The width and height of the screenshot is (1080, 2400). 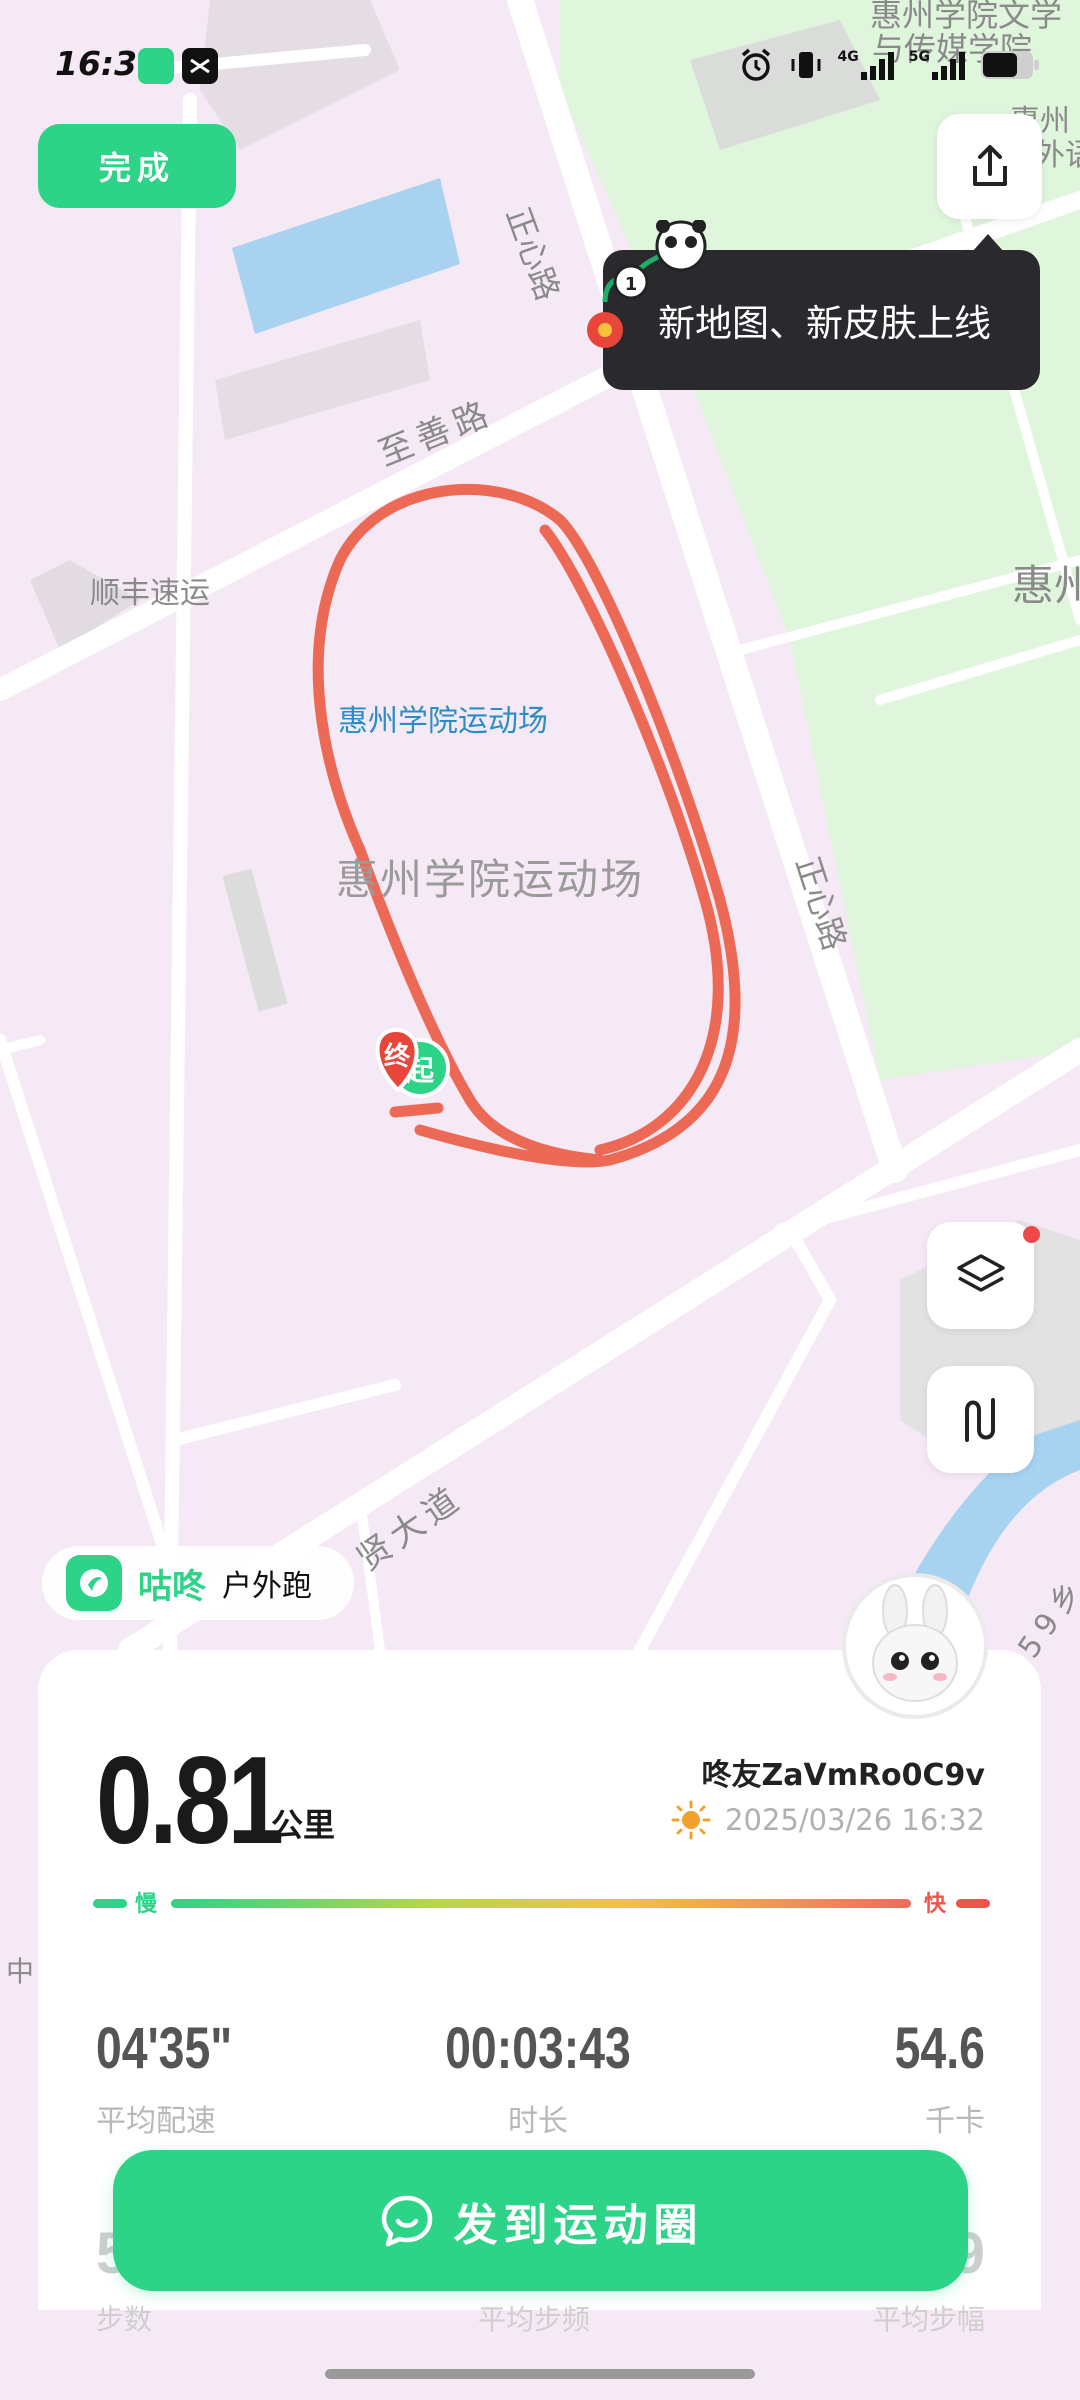 I want to click on stat-calories-label: 千卡, so click(x=955, y=2121).